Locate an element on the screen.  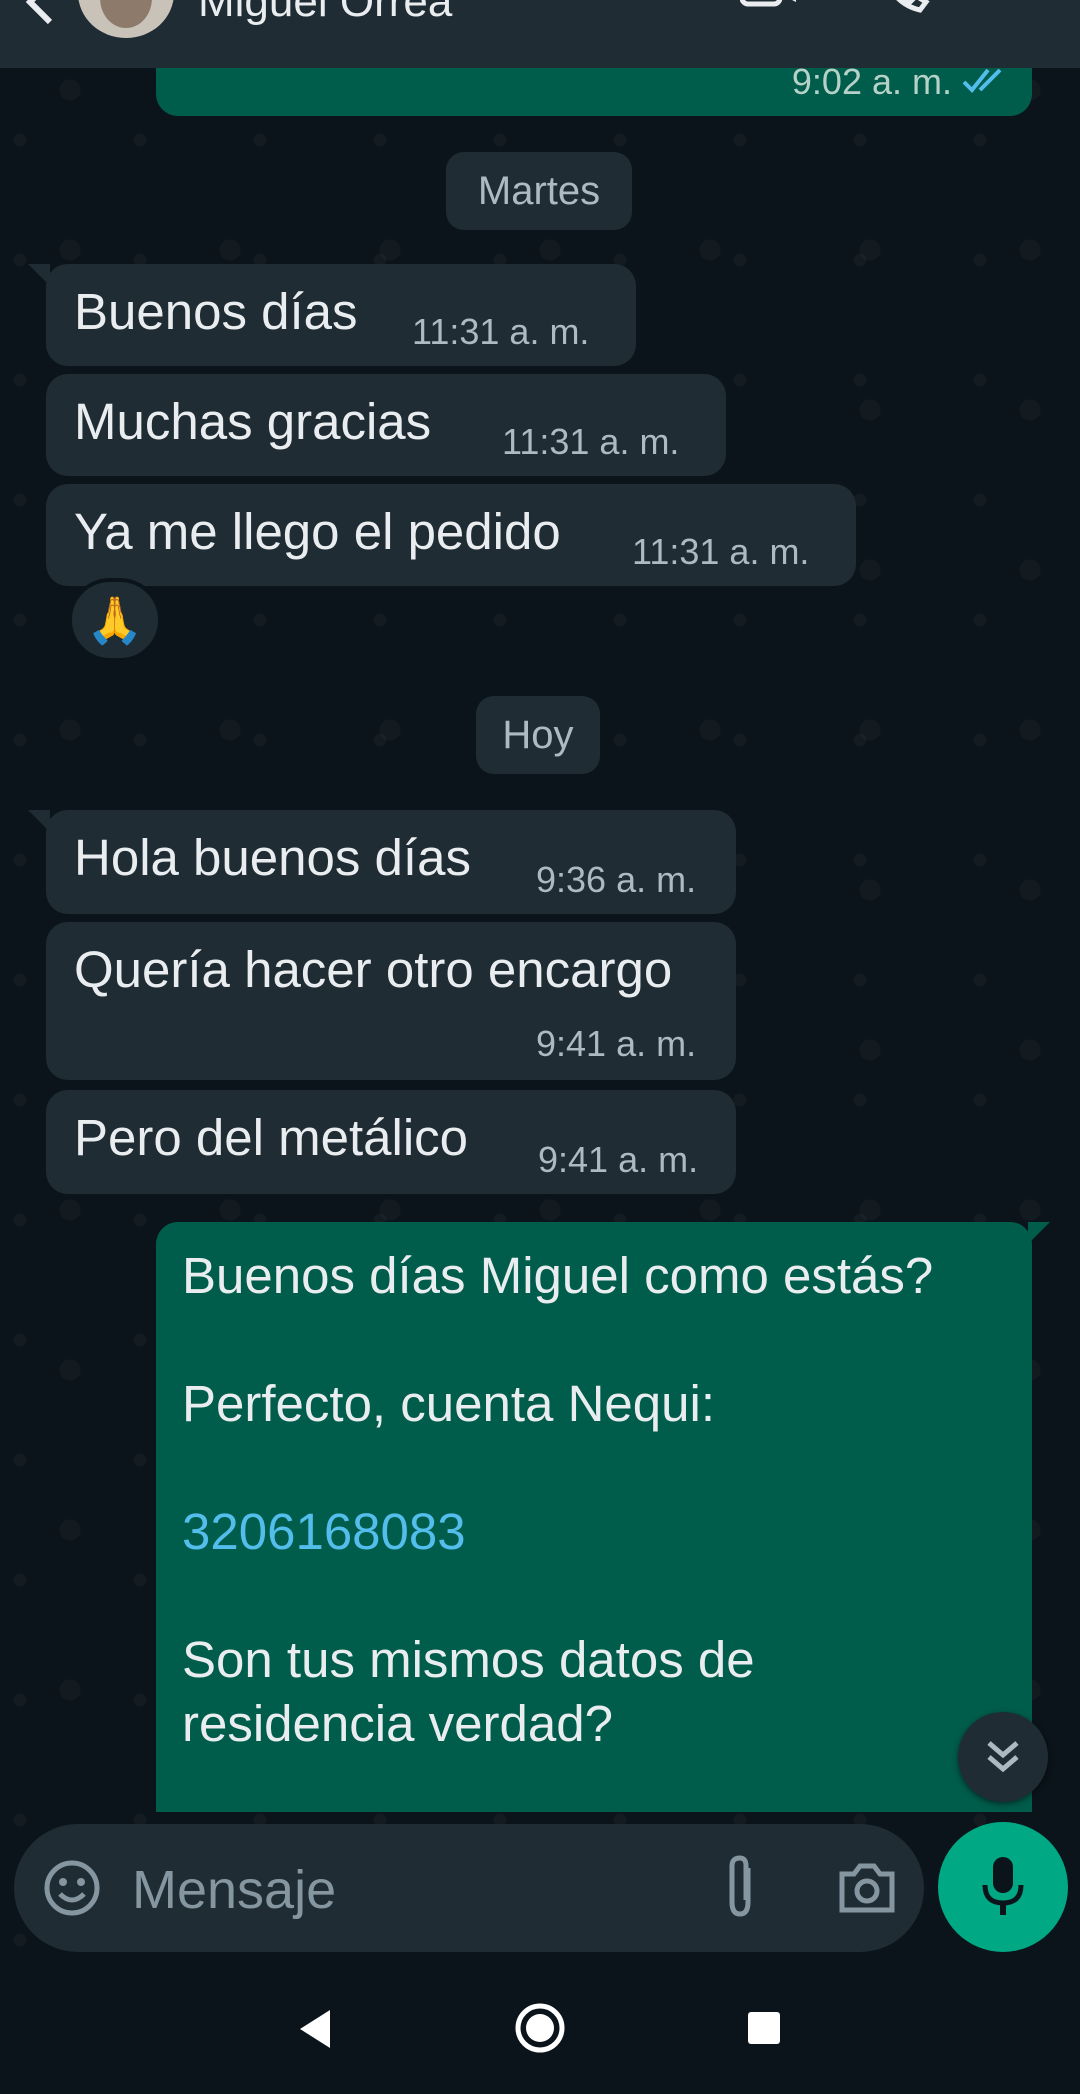
microphone-icon is located at coordinates (1003, 1886).